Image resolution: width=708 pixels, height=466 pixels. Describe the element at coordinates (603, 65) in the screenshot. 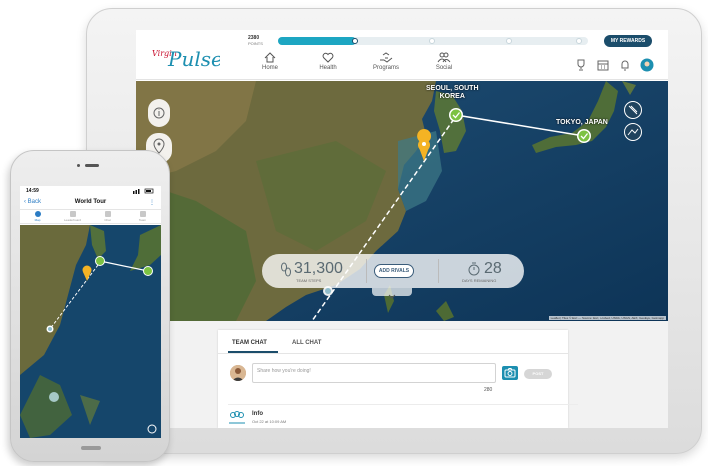

I see `calendar-icon` at that location.